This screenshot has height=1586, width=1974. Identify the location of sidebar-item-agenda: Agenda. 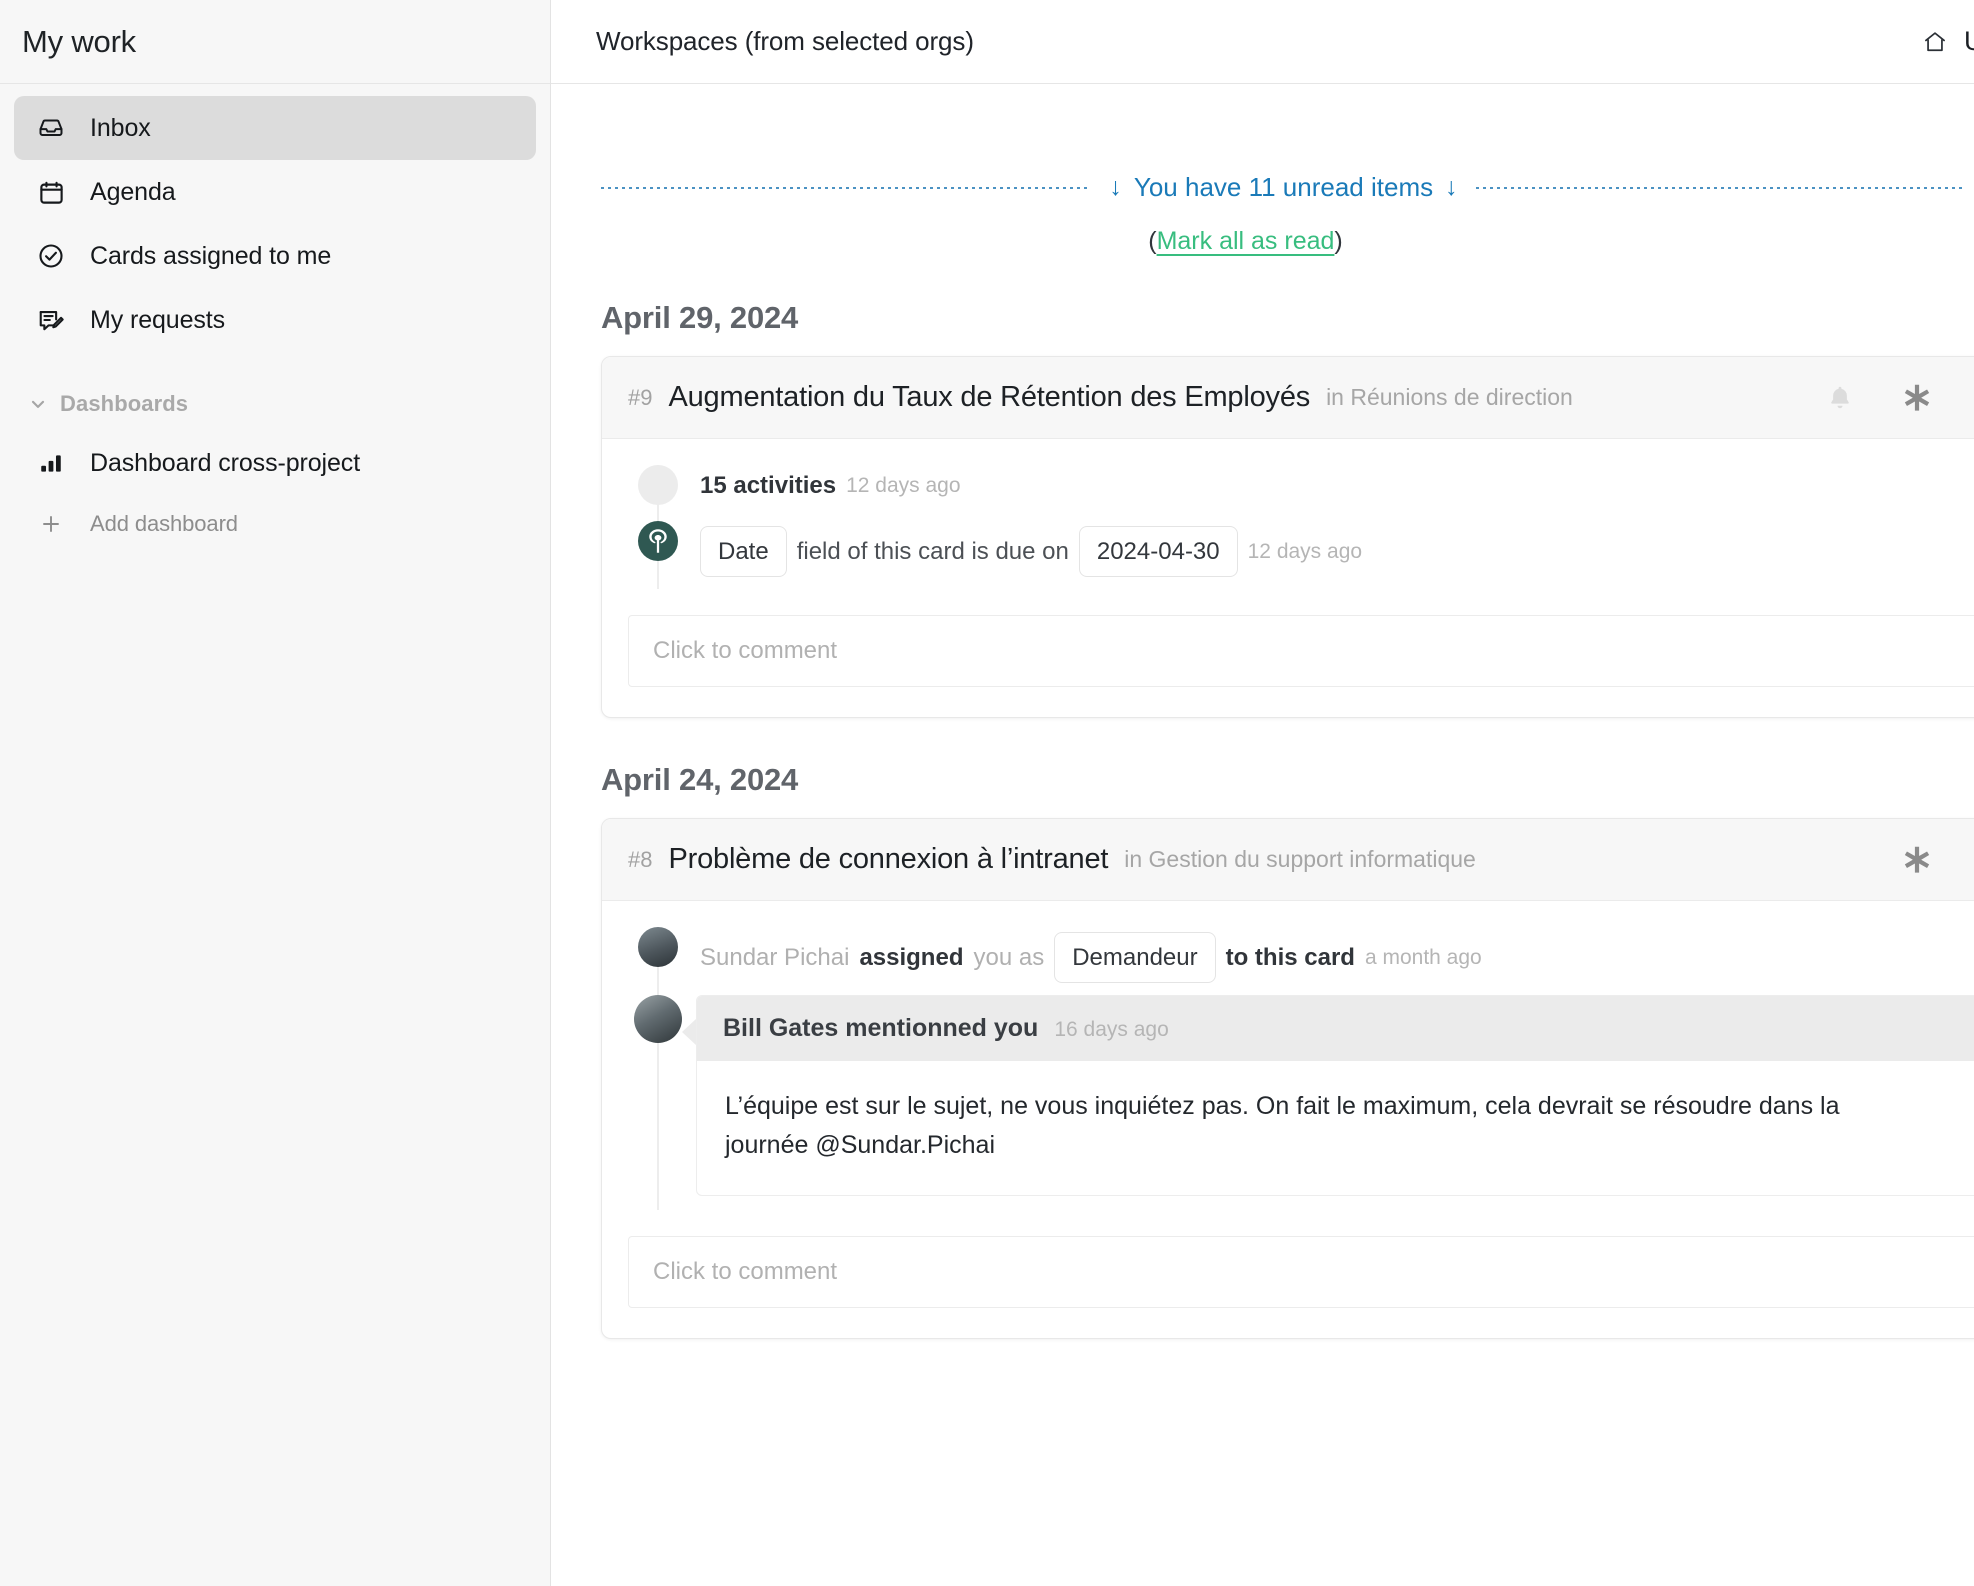
(275, 192).